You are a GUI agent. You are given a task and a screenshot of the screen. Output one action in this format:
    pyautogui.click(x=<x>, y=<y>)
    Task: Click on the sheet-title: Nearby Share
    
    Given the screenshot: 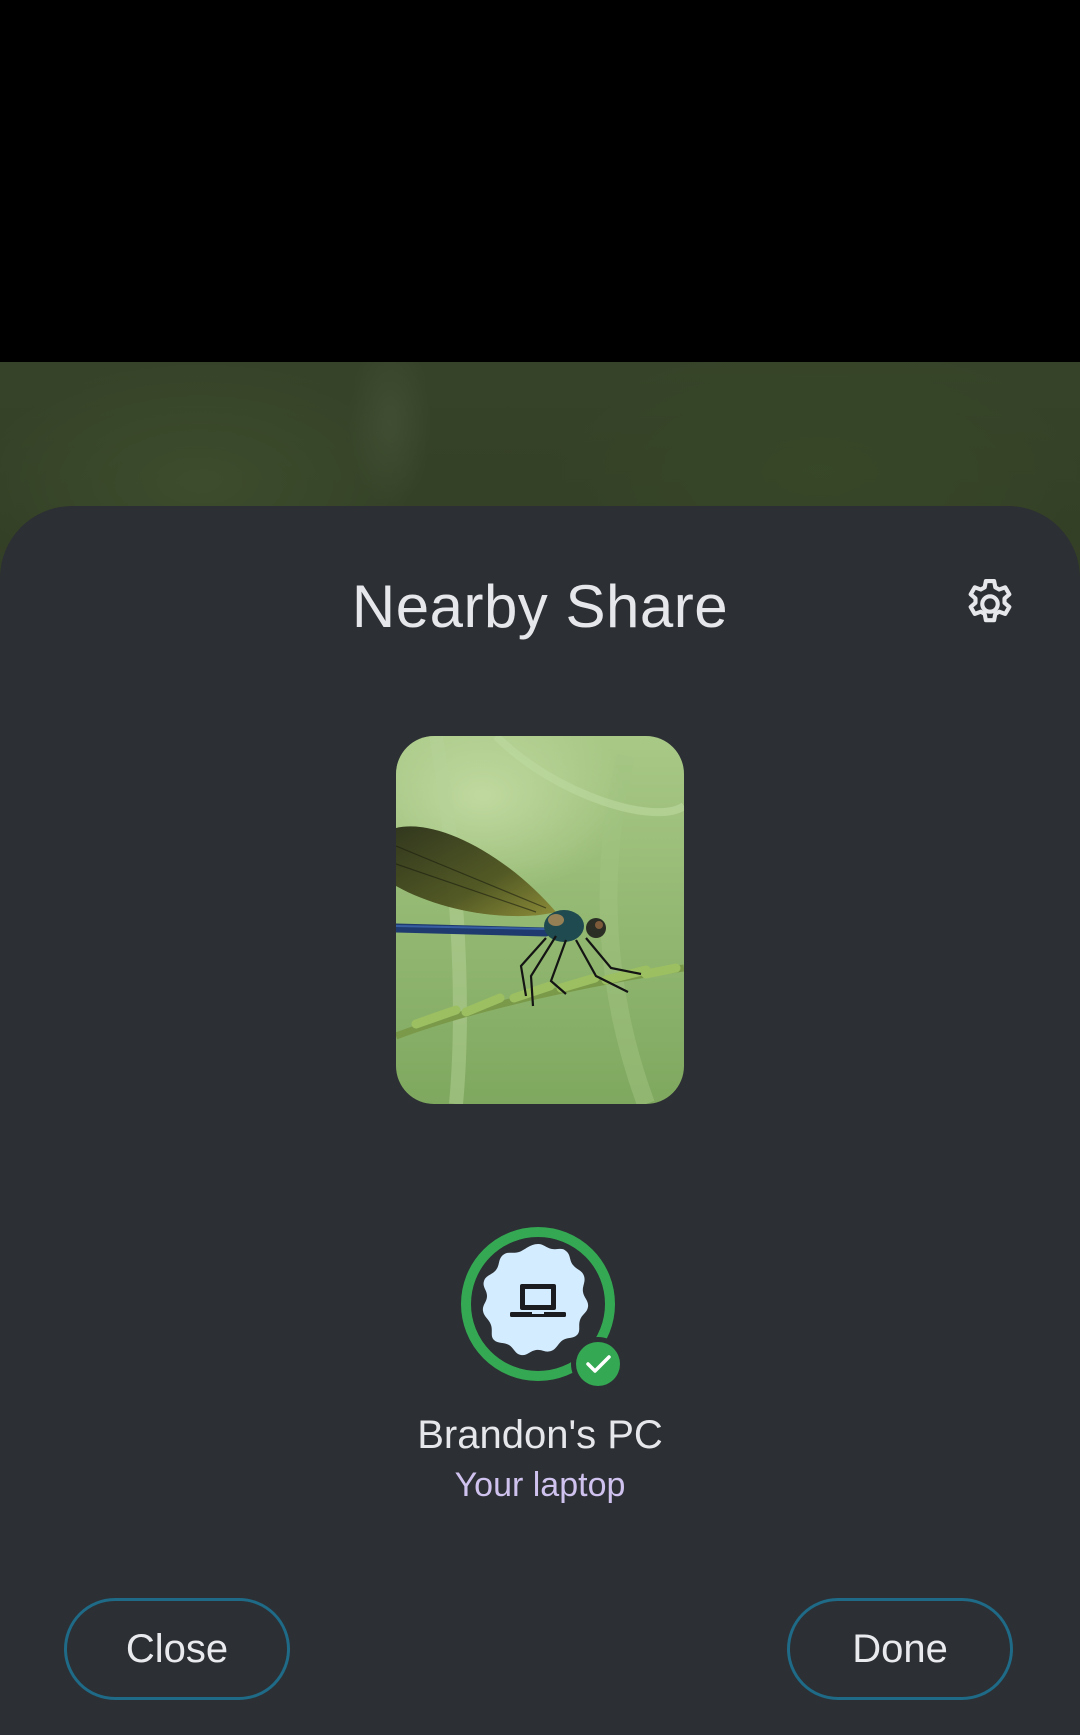 What is the action you would take?
    pyautogui.click(x=540, y=606)
    